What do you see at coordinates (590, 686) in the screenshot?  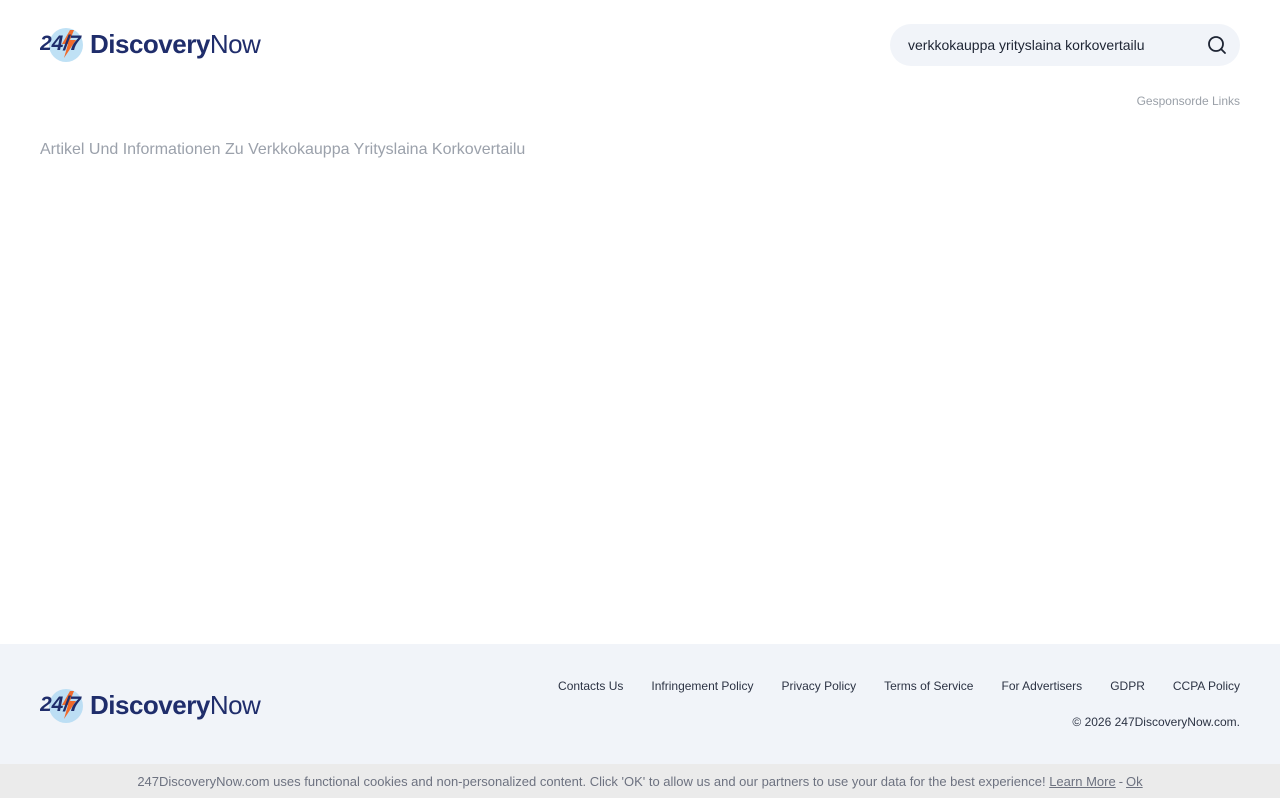 I see `footer-link-contacts: Contacts Us` at bounding box center [590, 686].